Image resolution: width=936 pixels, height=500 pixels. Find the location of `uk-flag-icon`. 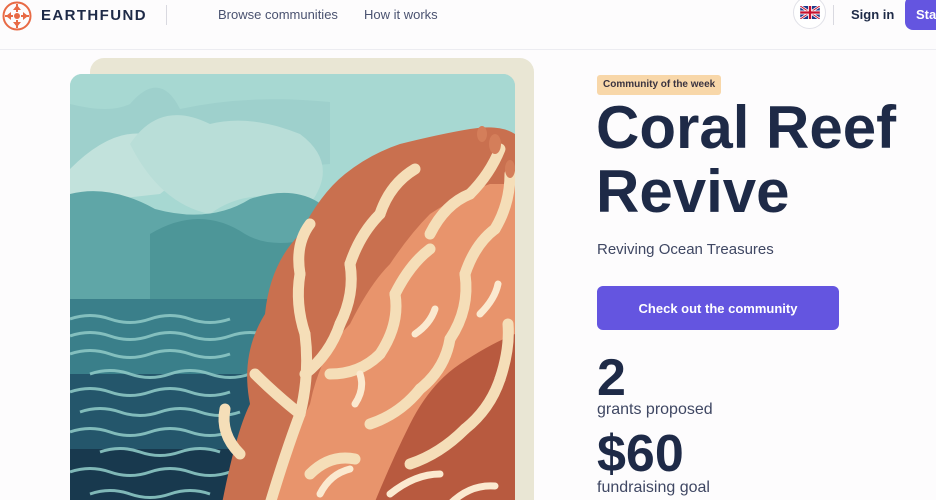

uk-flag-icon is located at coordinates (809, 12).